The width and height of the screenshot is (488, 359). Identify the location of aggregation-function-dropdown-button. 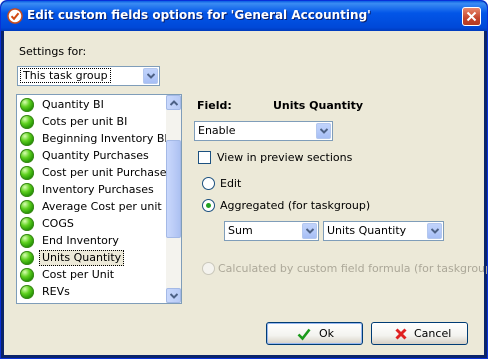
(309, 231).